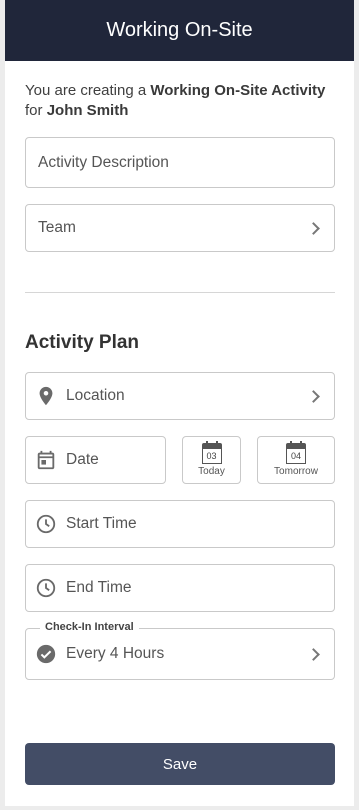 The image size is (359, 810). What do you see at coordinates (180, 292) in the screenshot?
I see `section-divider` at bounding box center [180, 292].